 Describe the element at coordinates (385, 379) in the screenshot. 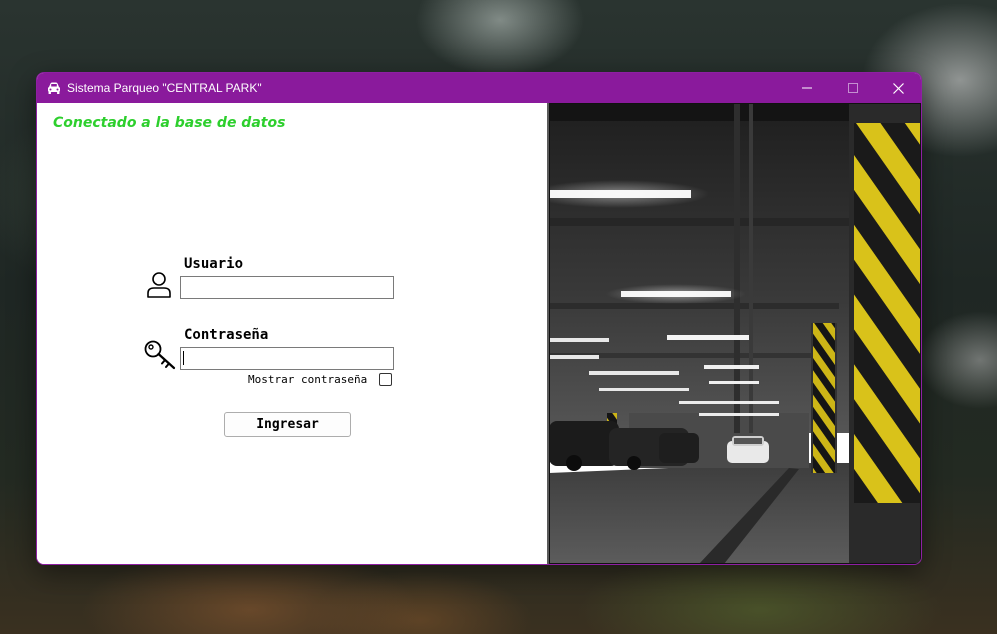

I see `show-password-checkbox` at that location.